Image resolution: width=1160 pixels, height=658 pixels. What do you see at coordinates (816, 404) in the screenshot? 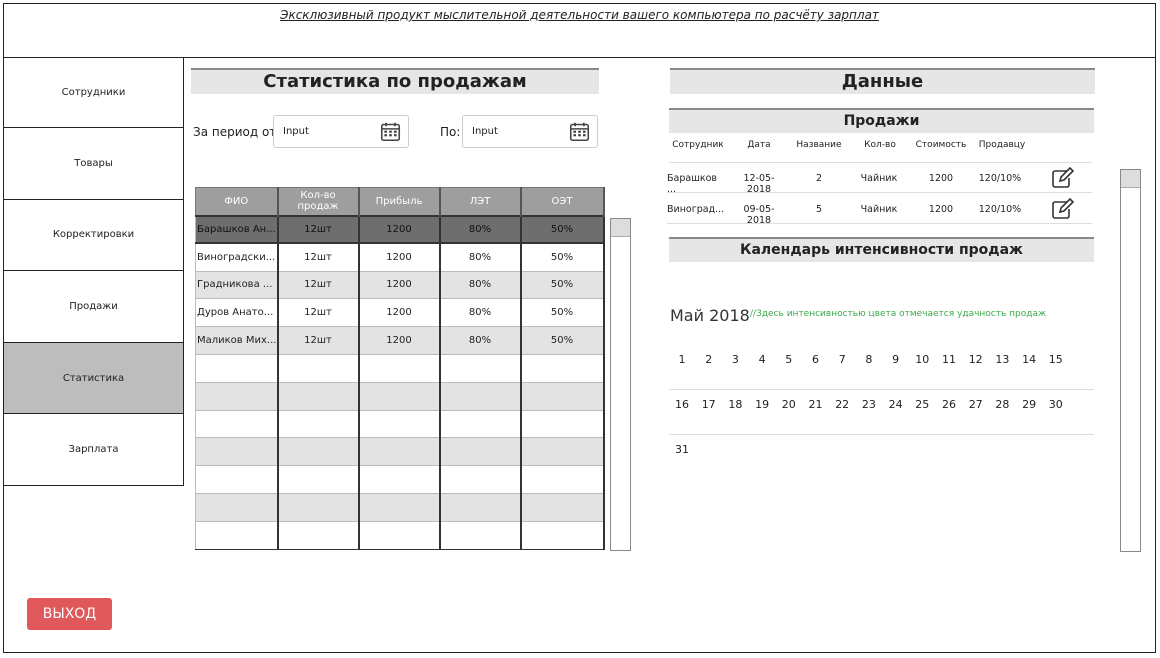
I see `calendar-day: 21` at bounding box center [816, 404].